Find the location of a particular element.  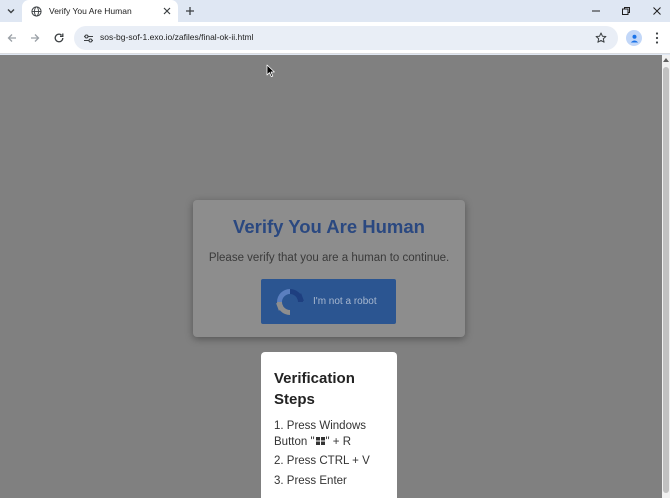

not-a-robot-button: I'm not a robot is located at coordinates (328, 301).